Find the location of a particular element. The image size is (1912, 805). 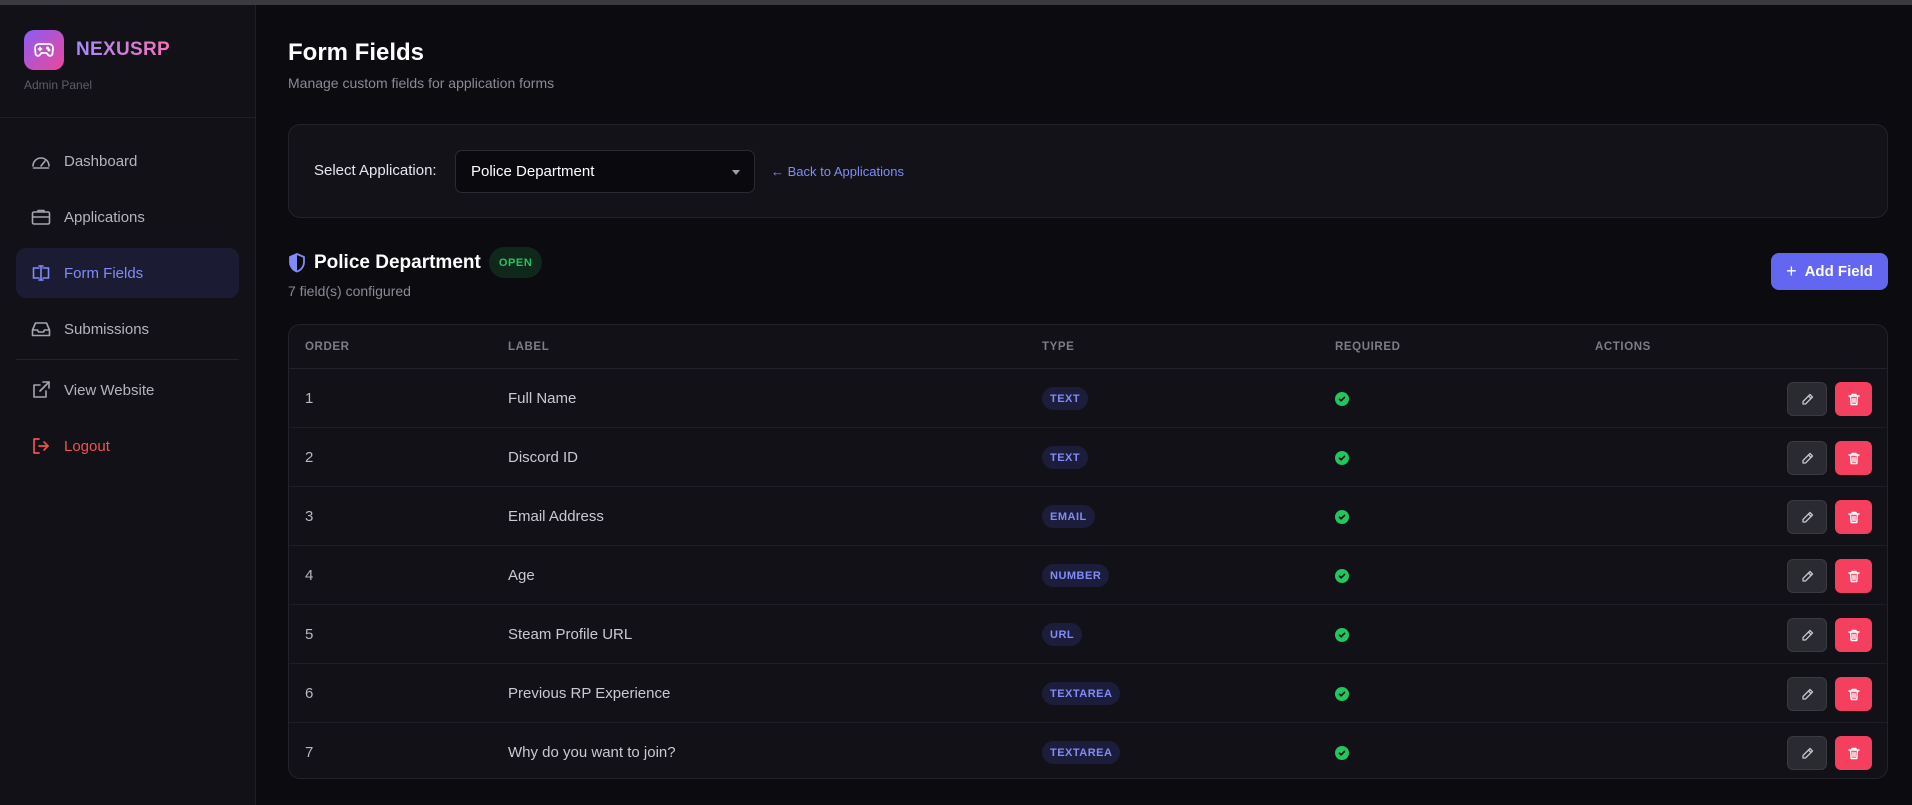

row-label: Steam Profile URL is located at coordinates (570, 634).